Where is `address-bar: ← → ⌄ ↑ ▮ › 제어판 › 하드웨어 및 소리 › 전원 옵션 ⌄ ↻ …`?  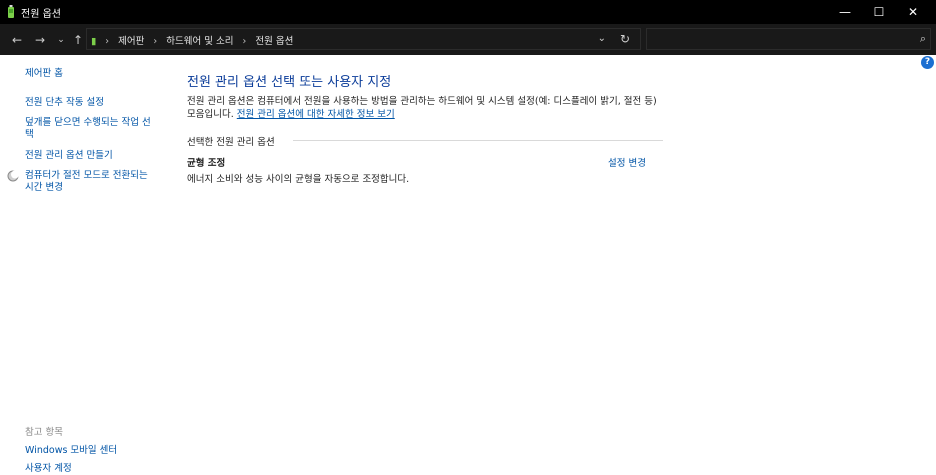
address-bar: ← → ⌄ ↑ ▮ › 제어판 › 하드웨어 및 소리 › 전원 옵션 ⌄ ↻ … is located at coordinates (468, 39).